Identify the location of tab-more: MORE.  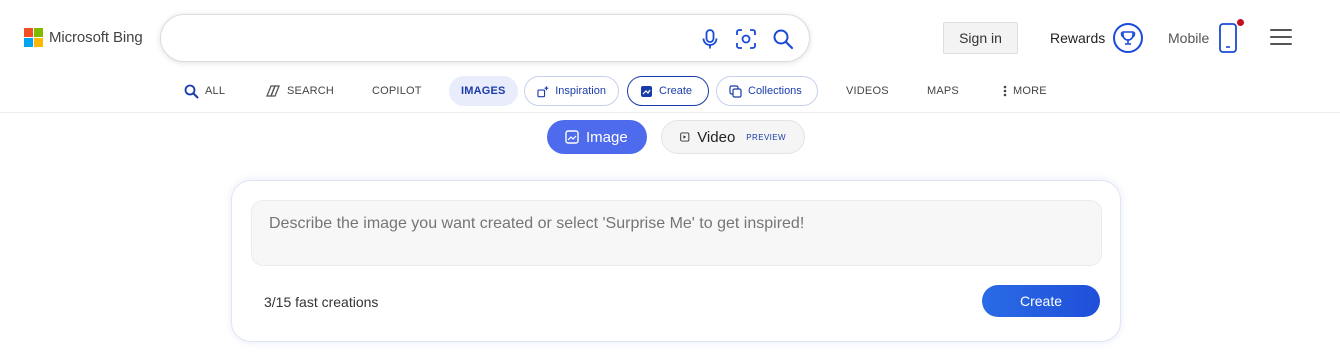
(1025, 91).